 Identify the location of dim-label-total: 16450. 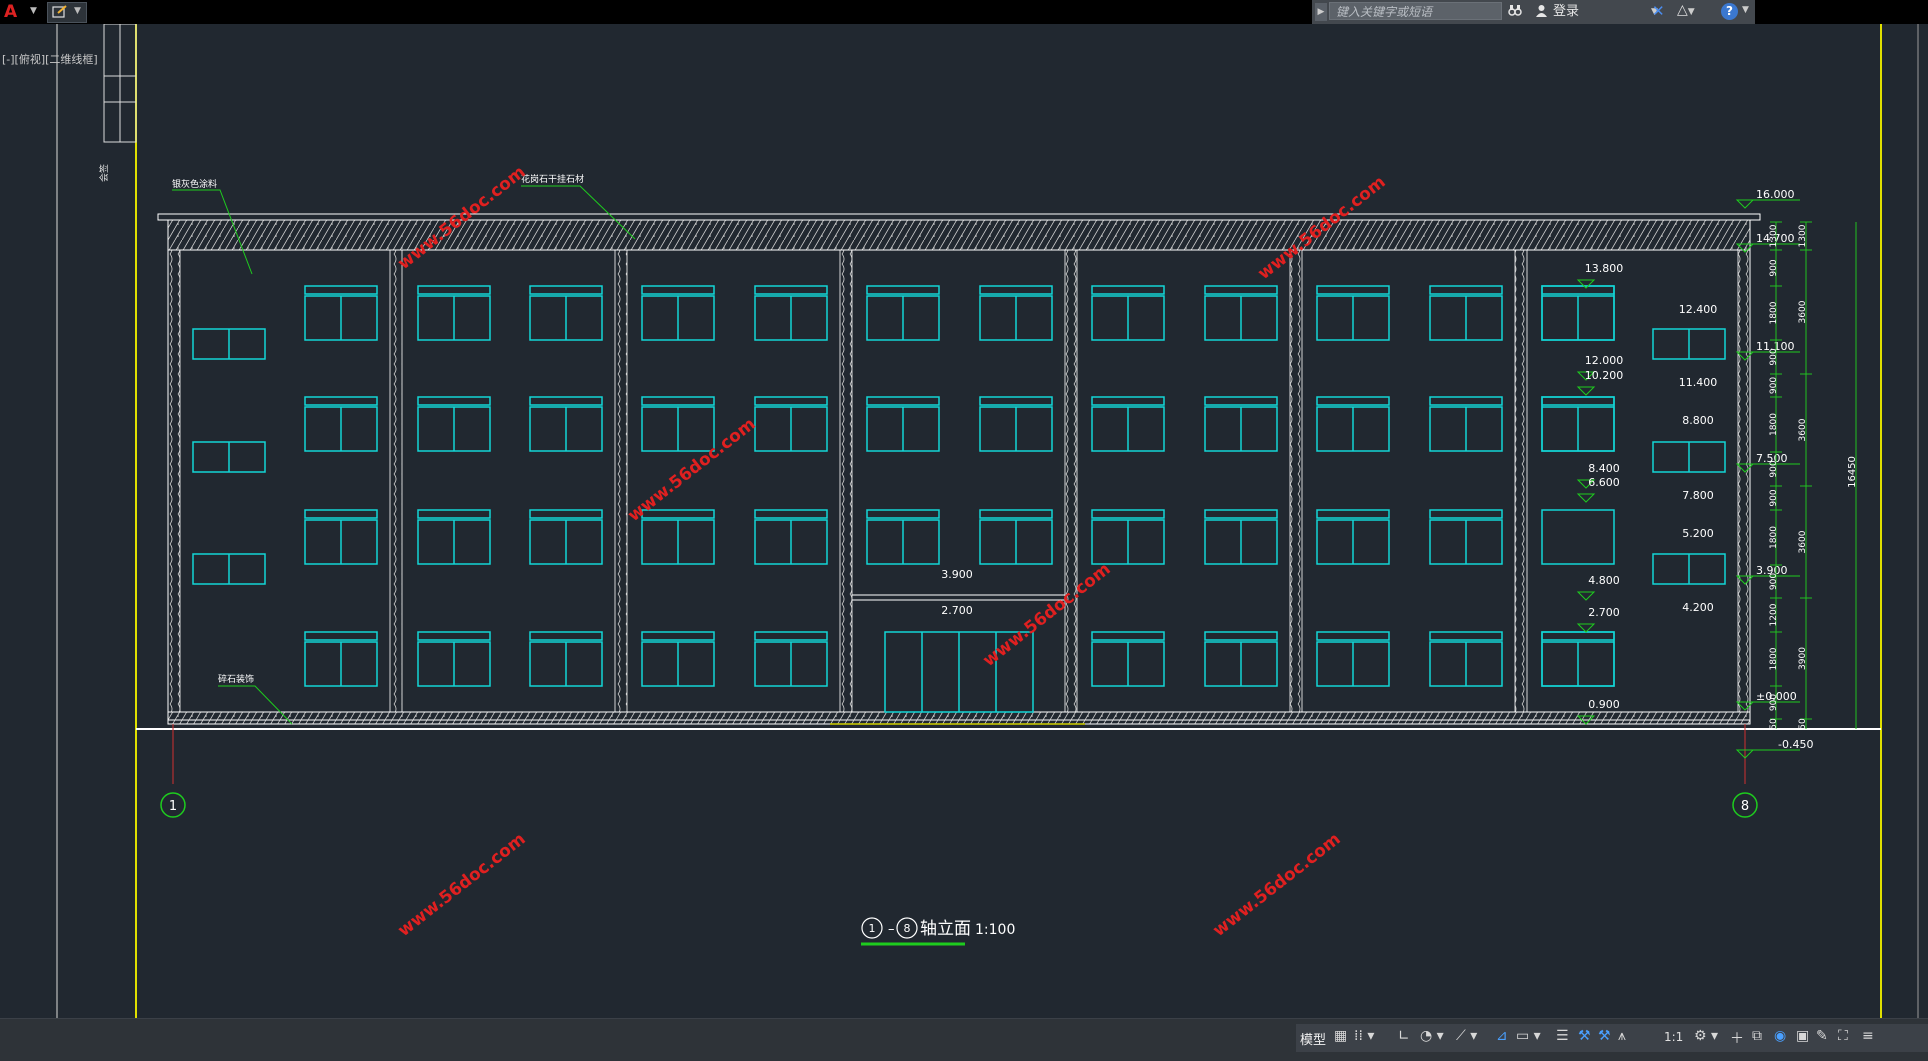
(1852, 472).